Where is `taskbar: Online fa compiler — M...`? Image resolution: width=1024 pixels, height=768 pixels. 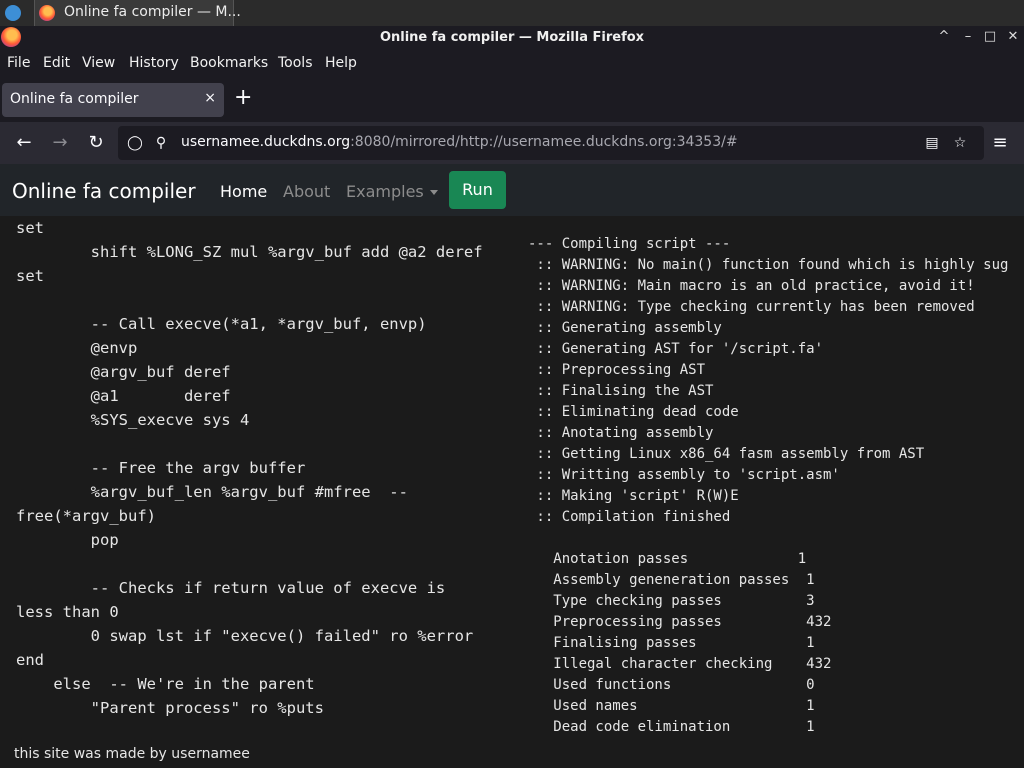
taskbar: Online fa compiler — M... is located at coordinates (512, 13).